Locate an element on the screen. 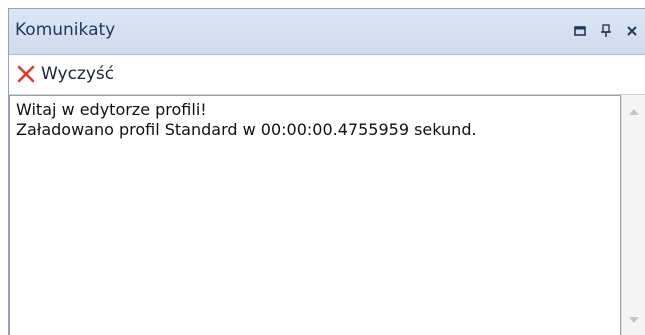 Image resolution: width=645 pixels, height=335 pixels. scroll-down-button is located at coordinates (633, 320).